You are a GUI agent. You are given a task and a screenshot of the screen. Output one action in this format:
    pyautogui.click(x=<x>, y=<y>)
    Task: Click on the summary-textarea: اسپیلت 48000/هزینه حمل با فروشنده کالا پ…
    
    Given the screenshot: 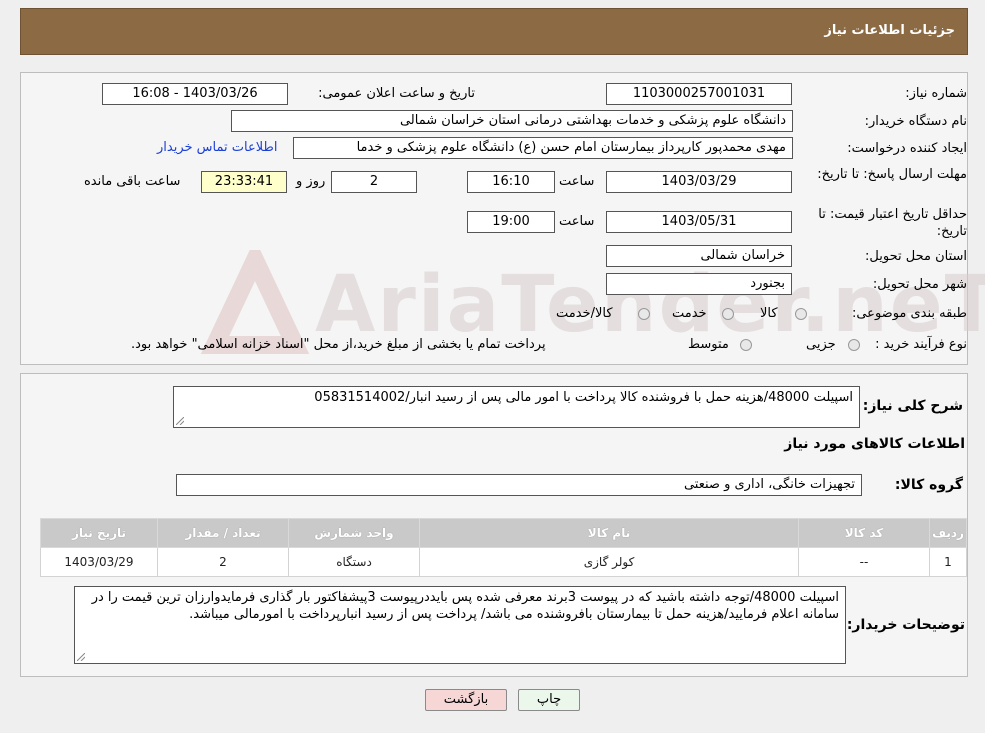 What is the action you would take?
    pyautogui.click(x=516, y=407)
    